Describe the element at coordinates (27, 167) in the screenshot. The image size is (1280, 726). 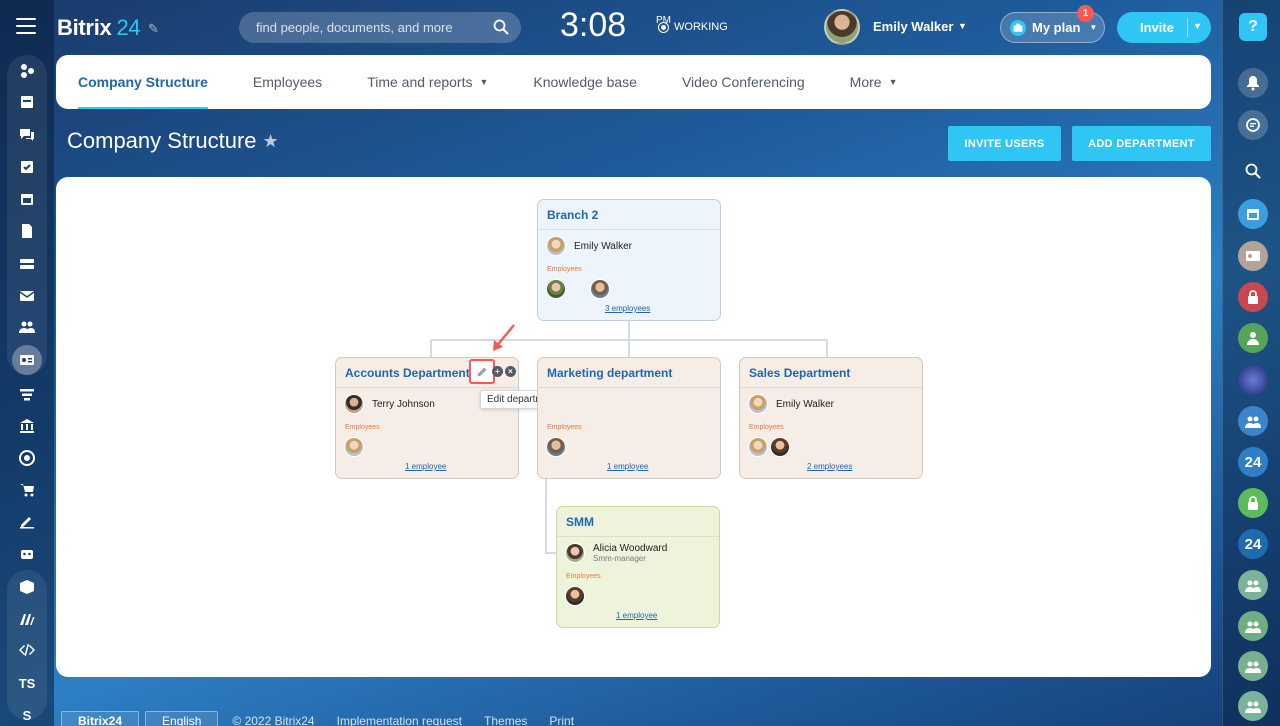
I see `checklist-icon` at that location.